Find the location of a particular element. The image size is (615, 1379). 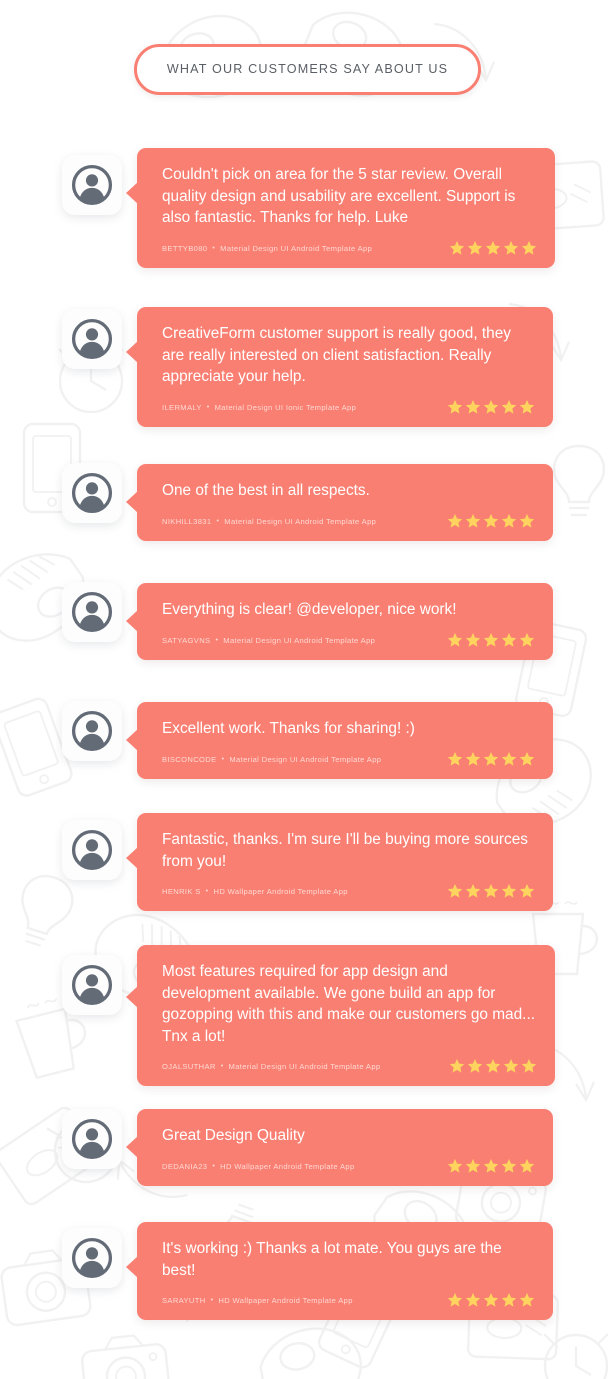

testimonial-author: SARAYUTH is located at coordinates (184, 1300).